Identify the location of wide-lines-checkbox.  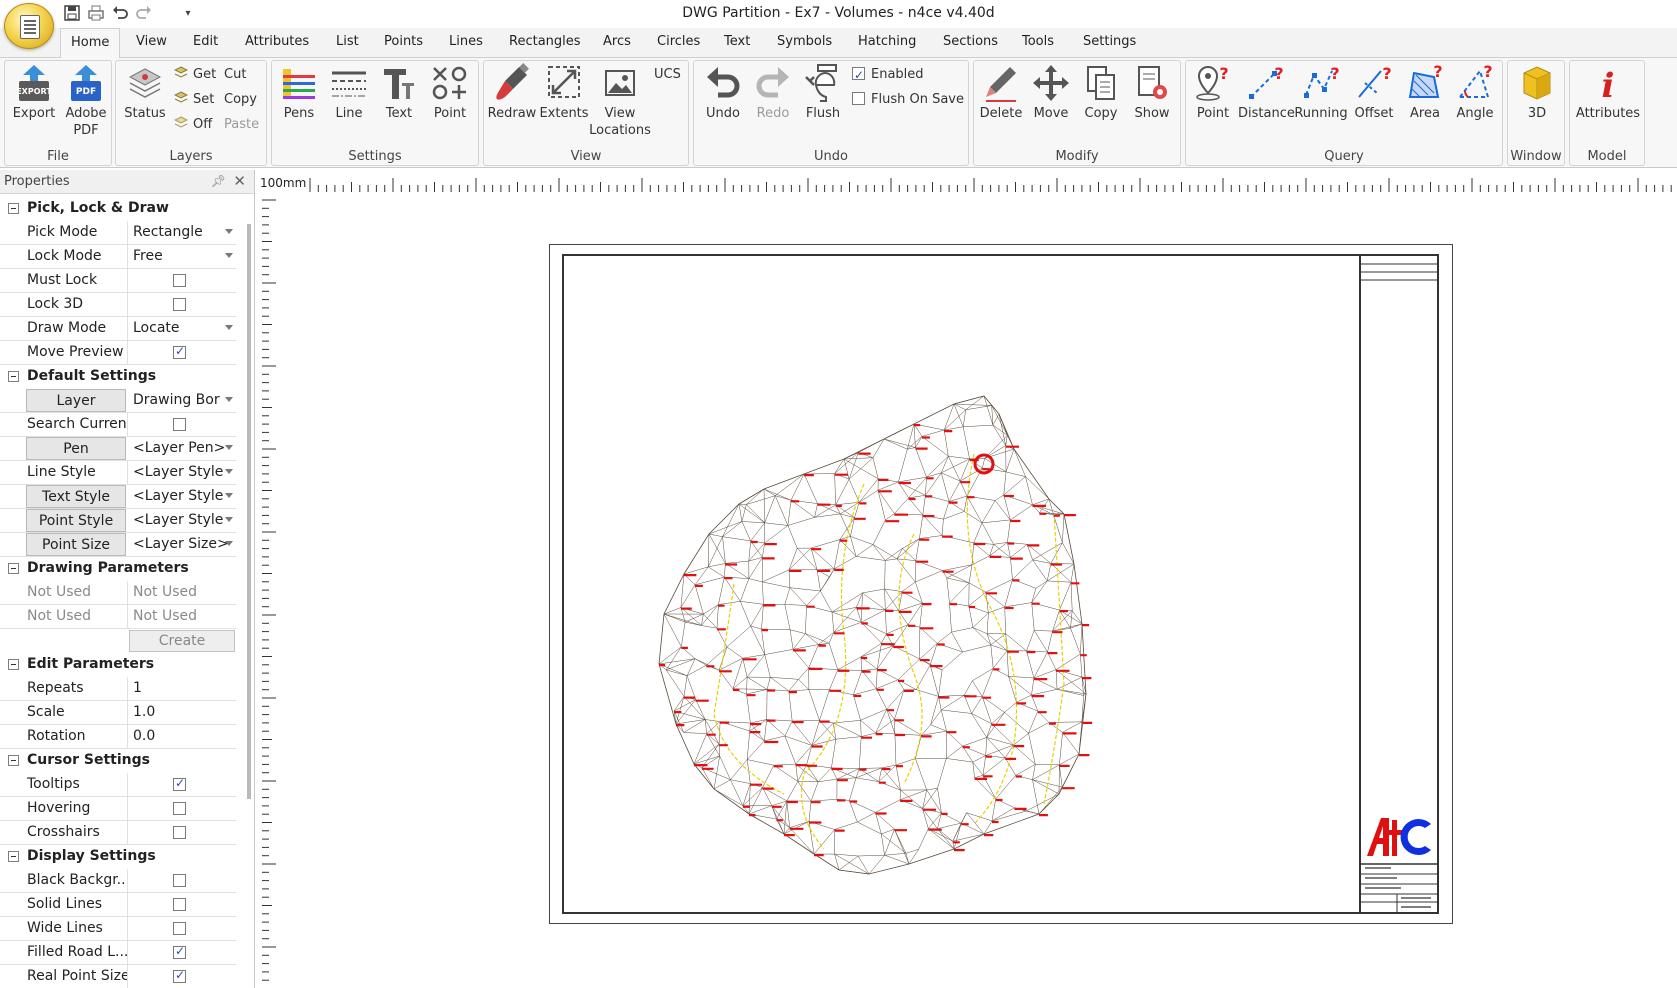
(179, 928).